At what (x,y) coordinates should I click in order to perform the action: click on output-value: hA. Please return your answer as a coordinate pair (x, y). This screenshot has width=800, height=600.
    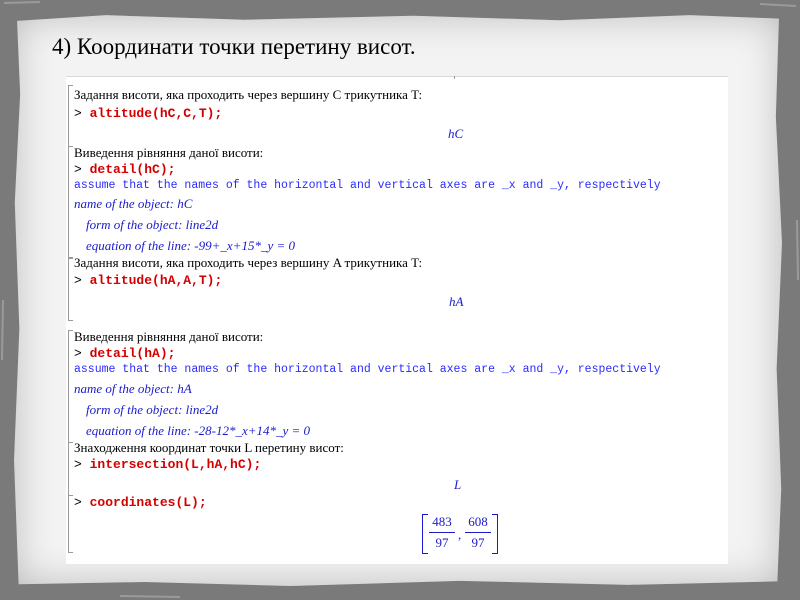
    Looking at the image, I should click on (456, 301).